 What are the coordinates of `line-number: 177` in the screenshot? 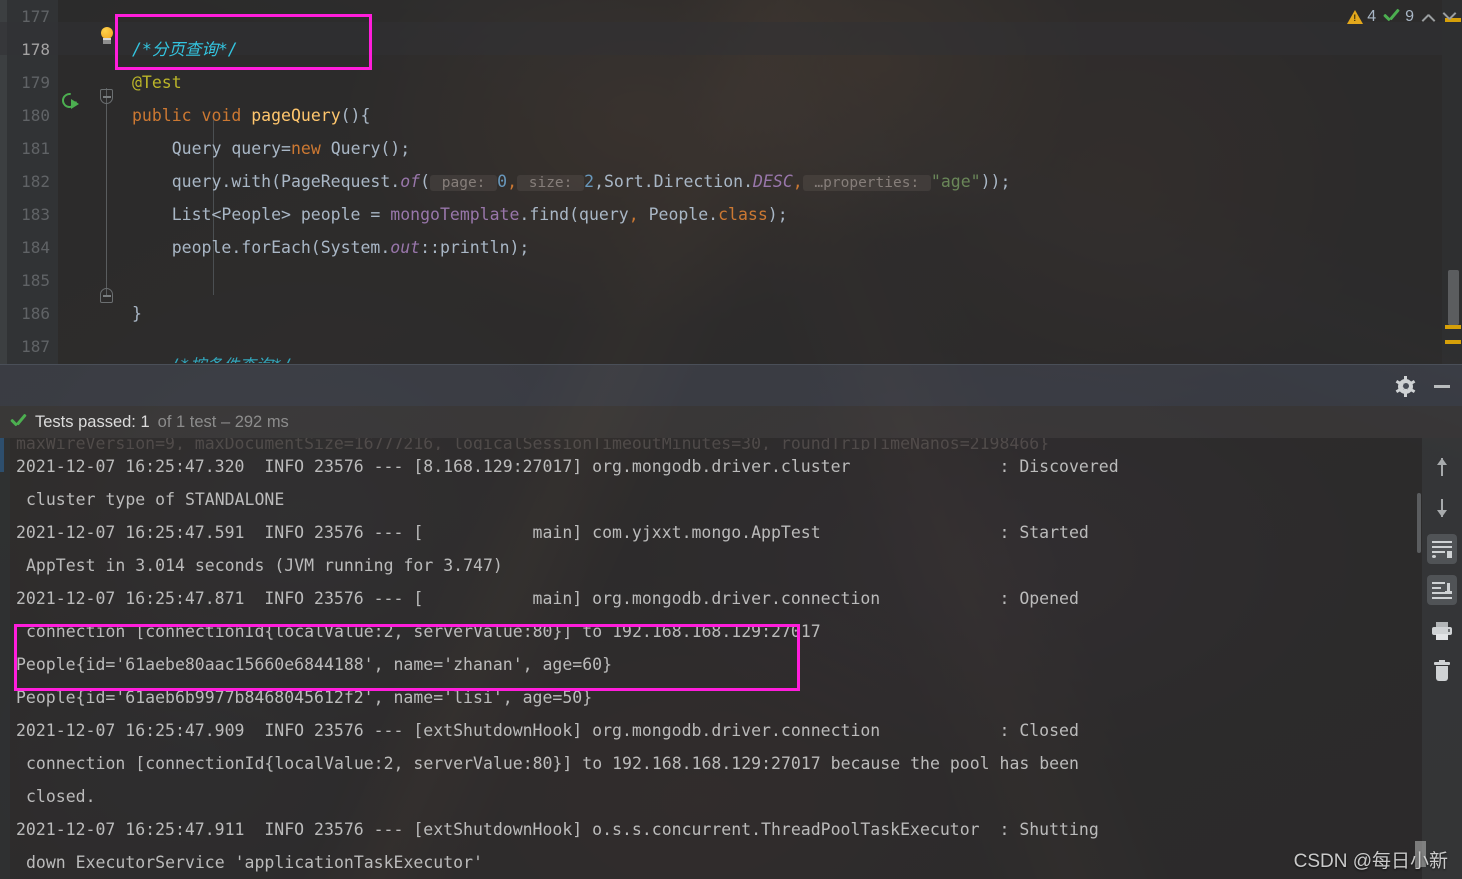 It's located at (35, 16).